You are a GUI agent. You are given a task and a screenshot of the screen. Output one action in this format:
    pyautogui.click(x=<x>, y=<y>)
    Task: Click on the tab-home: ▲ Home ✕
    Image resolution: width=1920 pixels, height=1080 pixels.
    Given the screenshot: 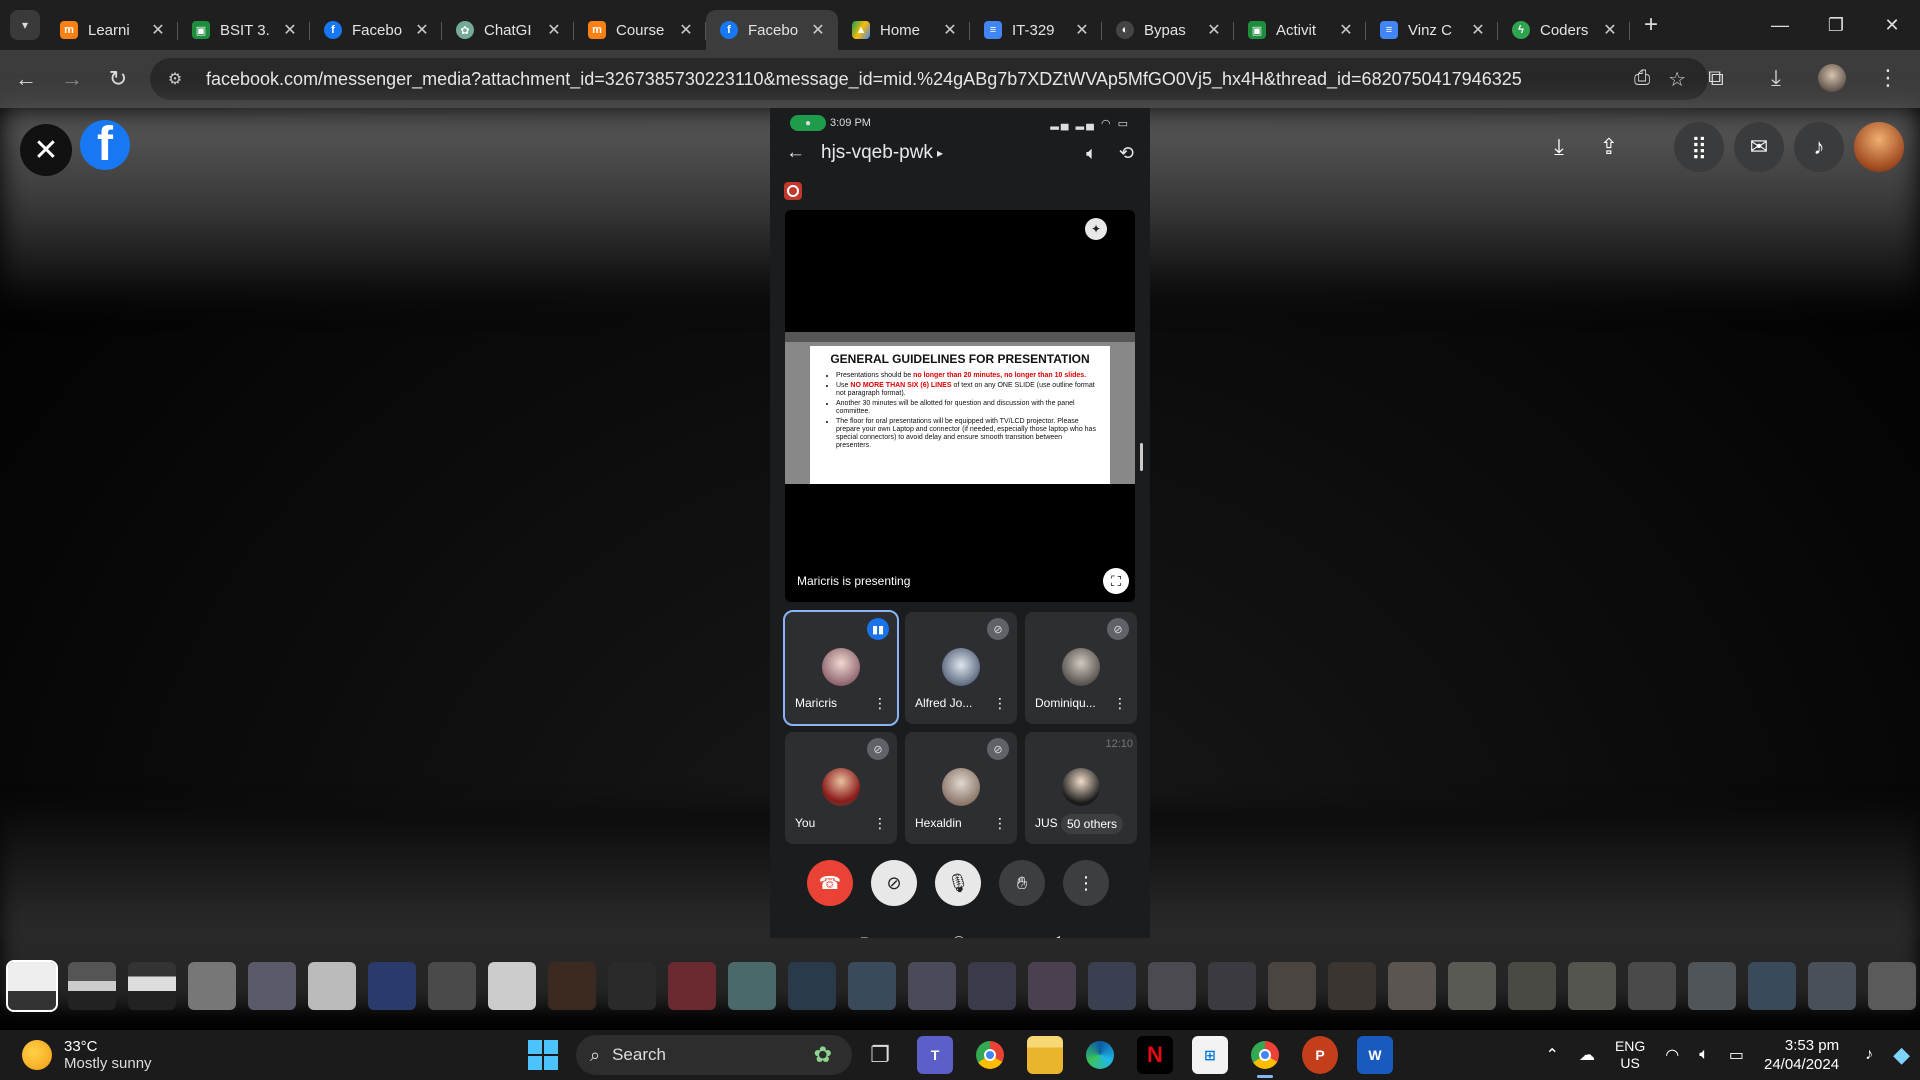 What is the action you would take?
    pyautogui.click(x=904, y=30)
    